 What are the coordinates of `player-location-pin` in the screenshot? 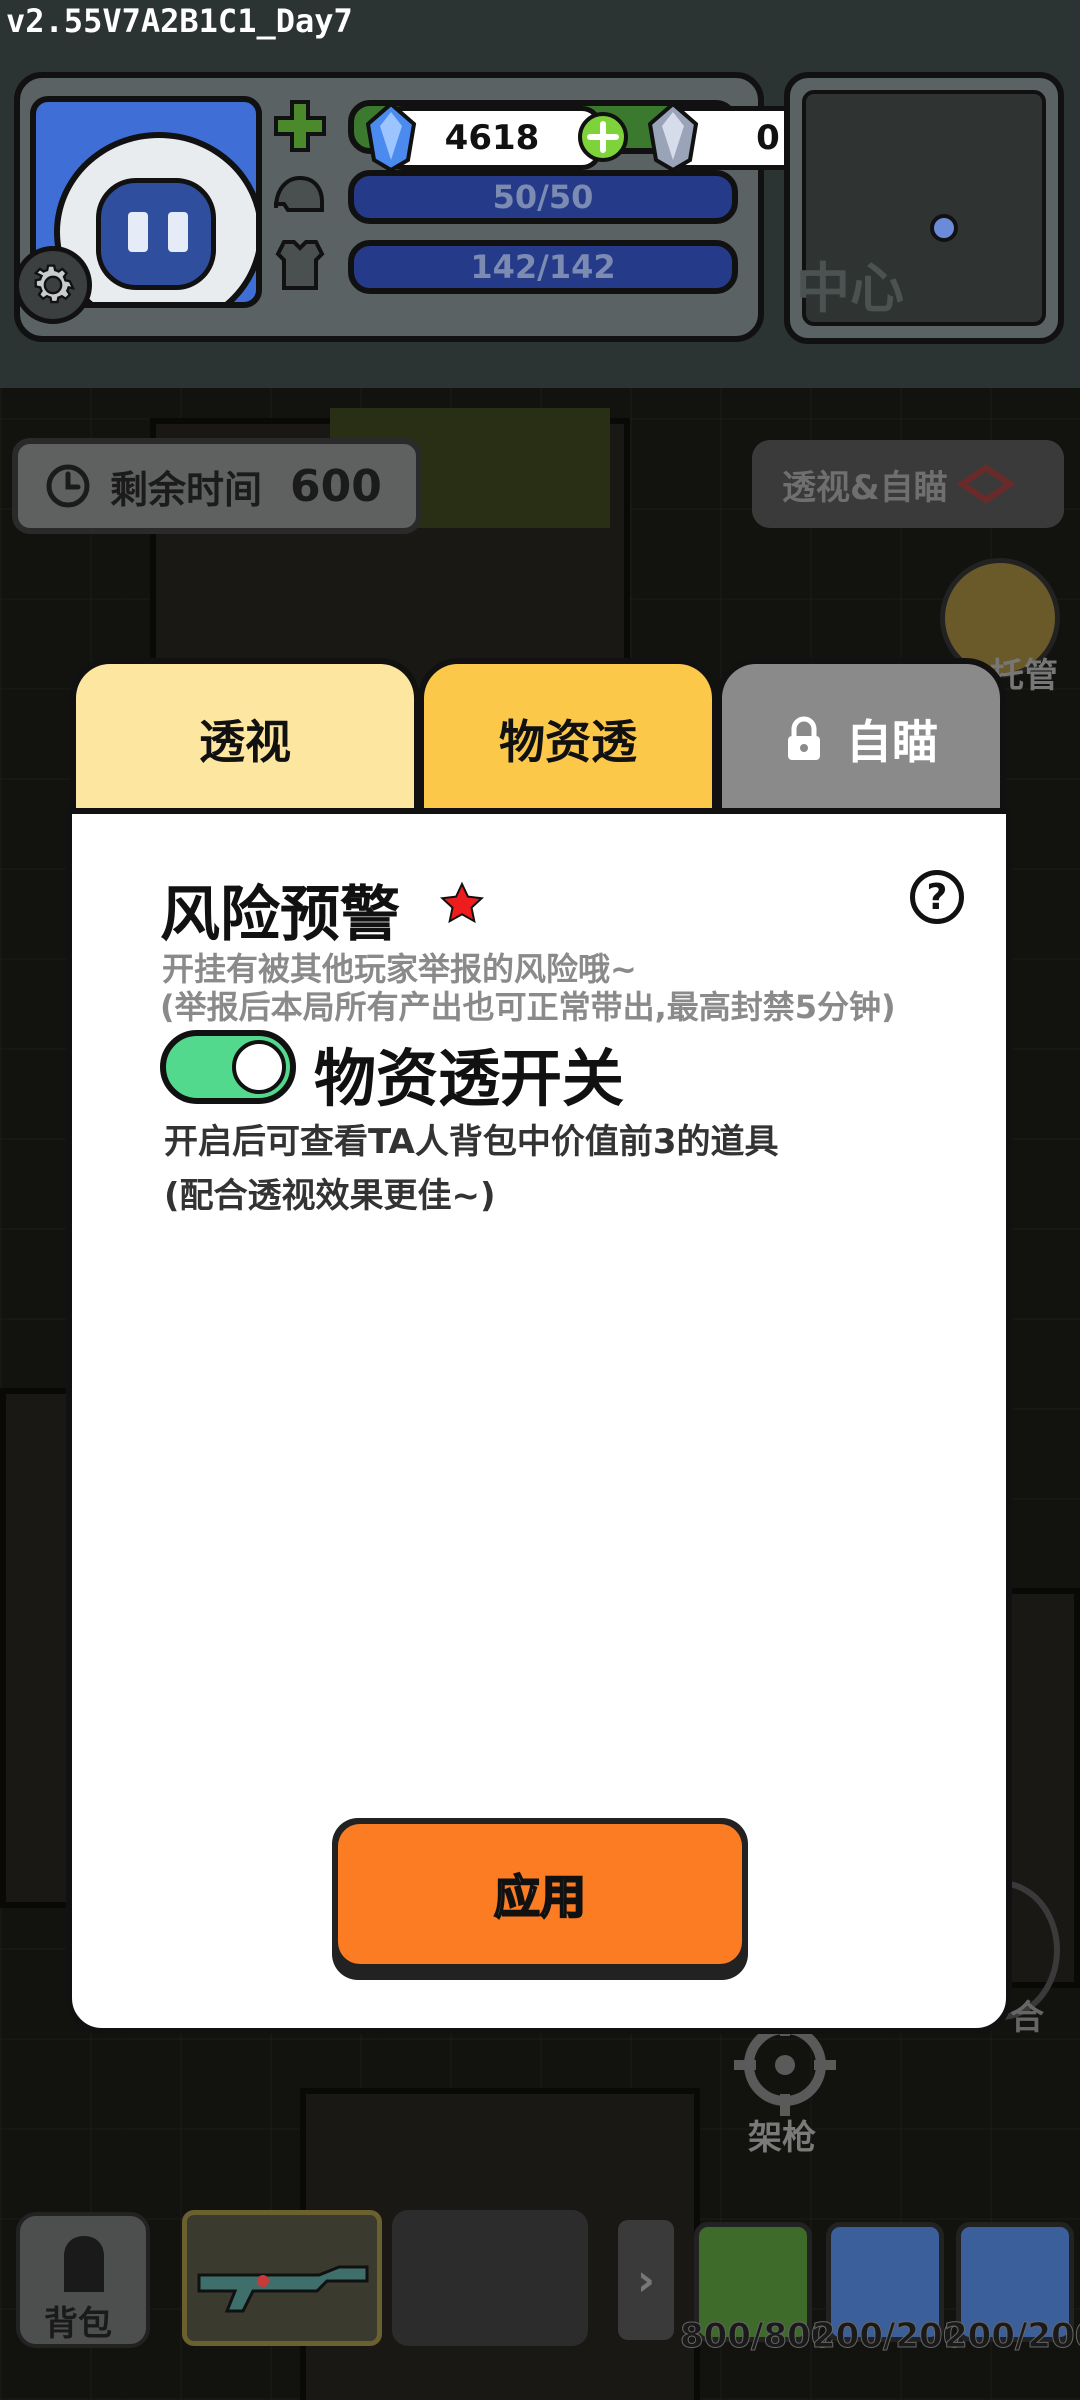 It's located at (944, 228).